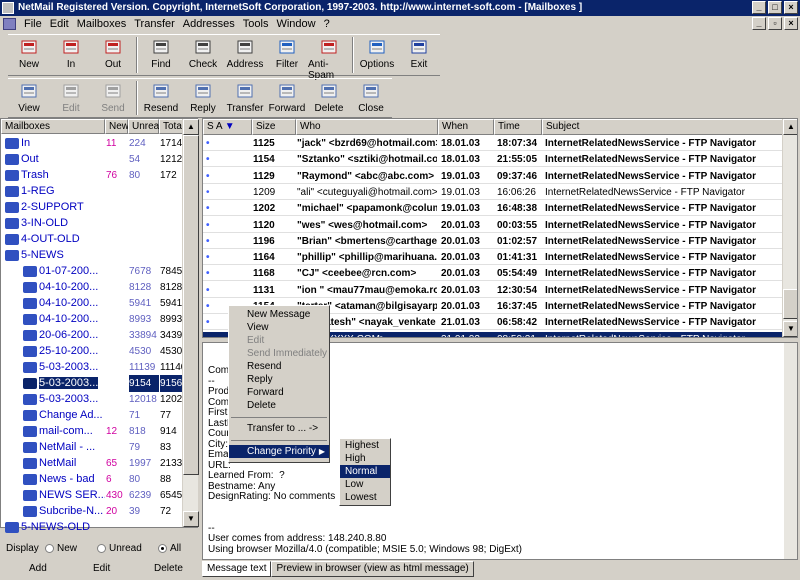 The width and height of the screenshot is (800, 580). Describe the element at coordinates (93, 255) in the screenshot. I see `mailbox-row: 5-NEWS` at that location.